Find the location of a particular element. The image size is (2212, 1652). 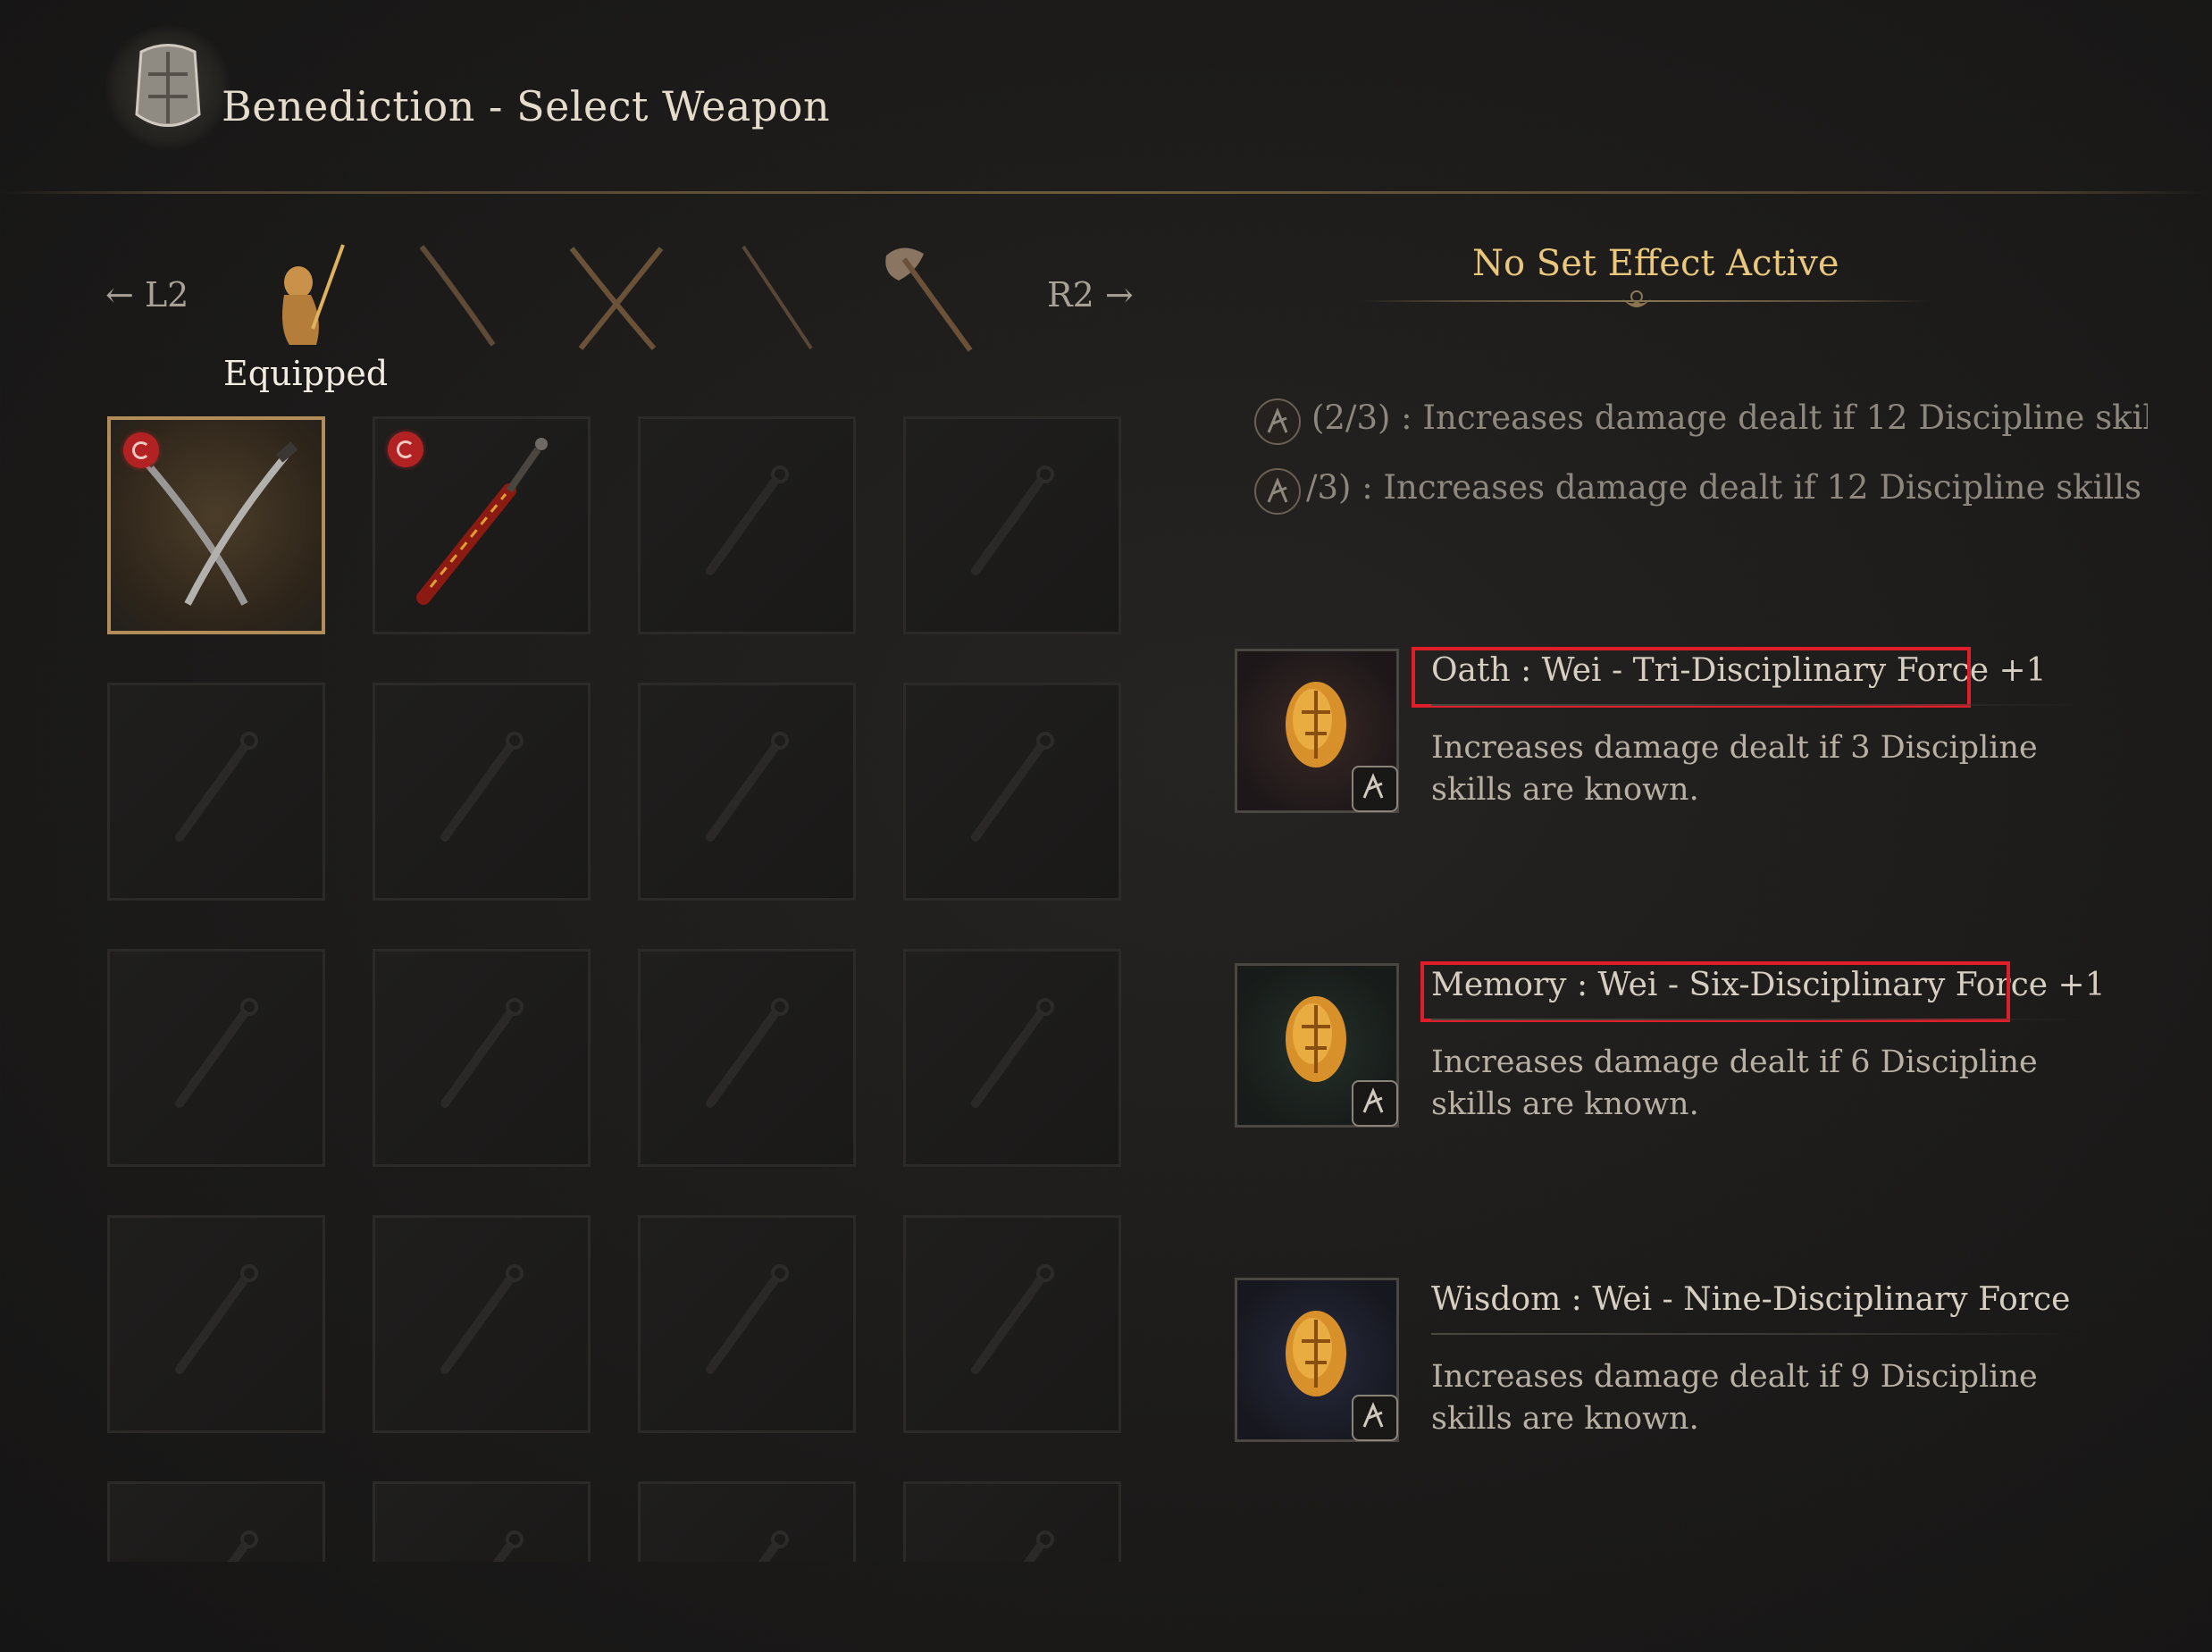

prev-category-button: ← L2 is located at coordinates (147, 294).